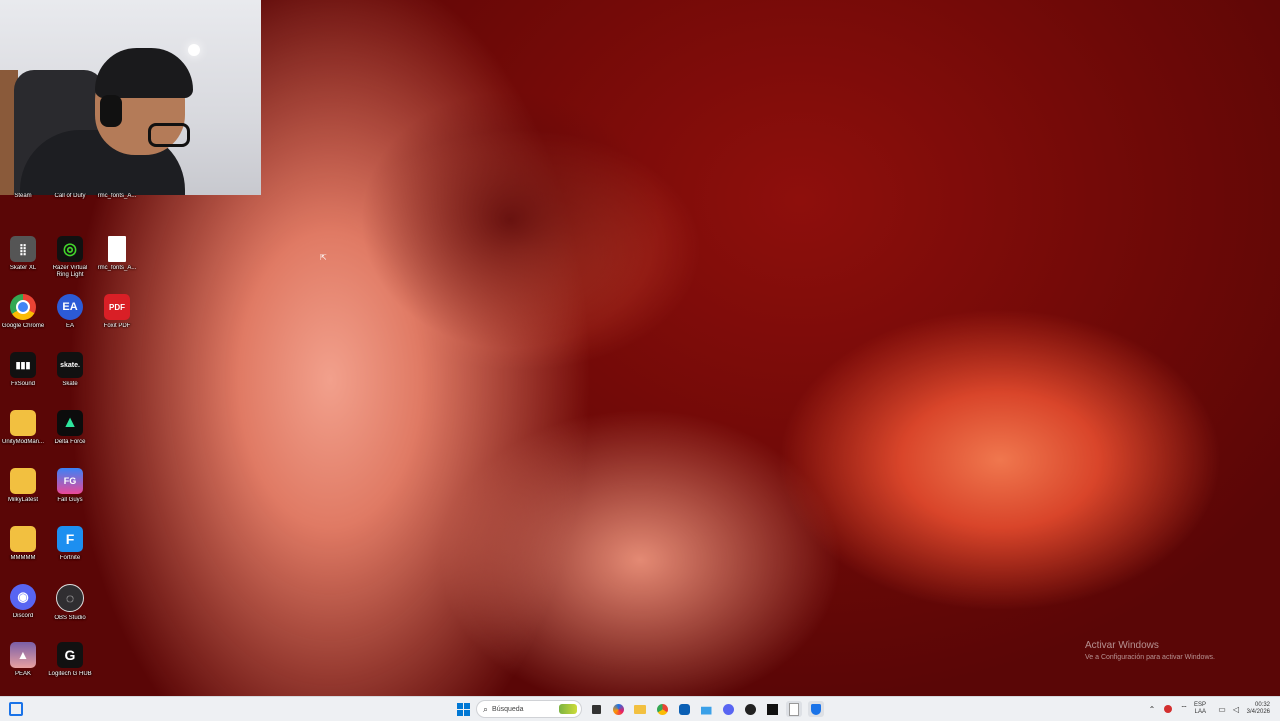 The image size is (1280, 721). What do you see at coordinates (23, 365) in the screenshot?
I see `fxsound-icon: ▮▮▮` at bounding box center [23, 365].